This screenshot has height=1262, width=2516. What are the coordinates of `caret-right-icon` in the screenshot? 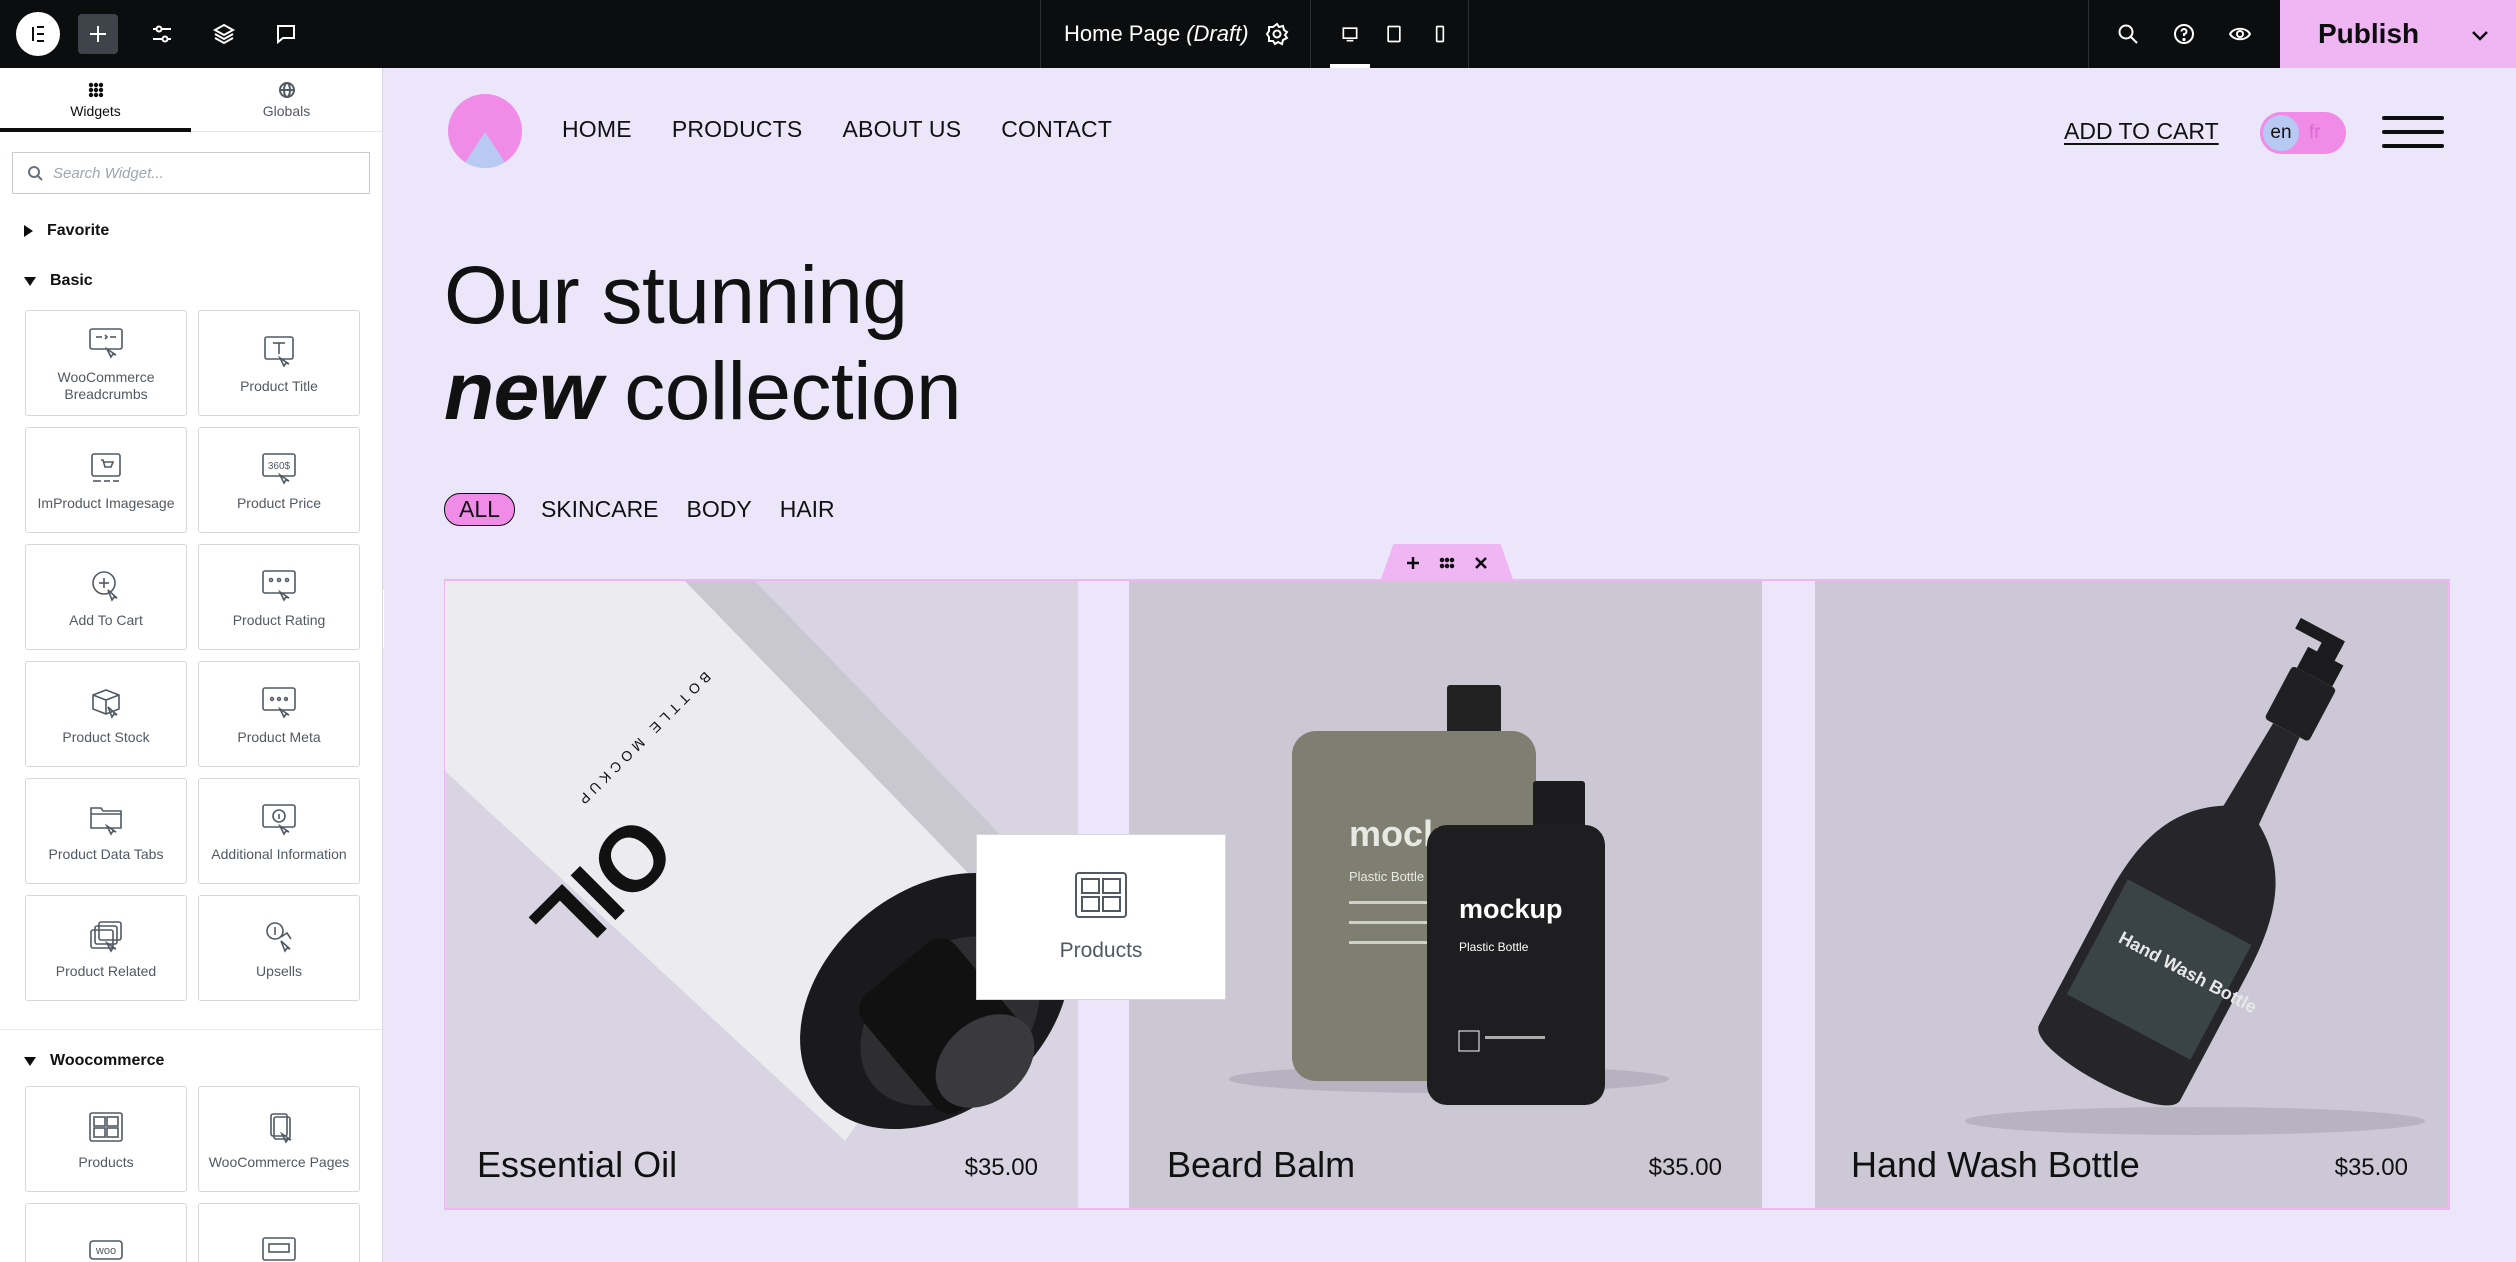 It's located at (28, 231).